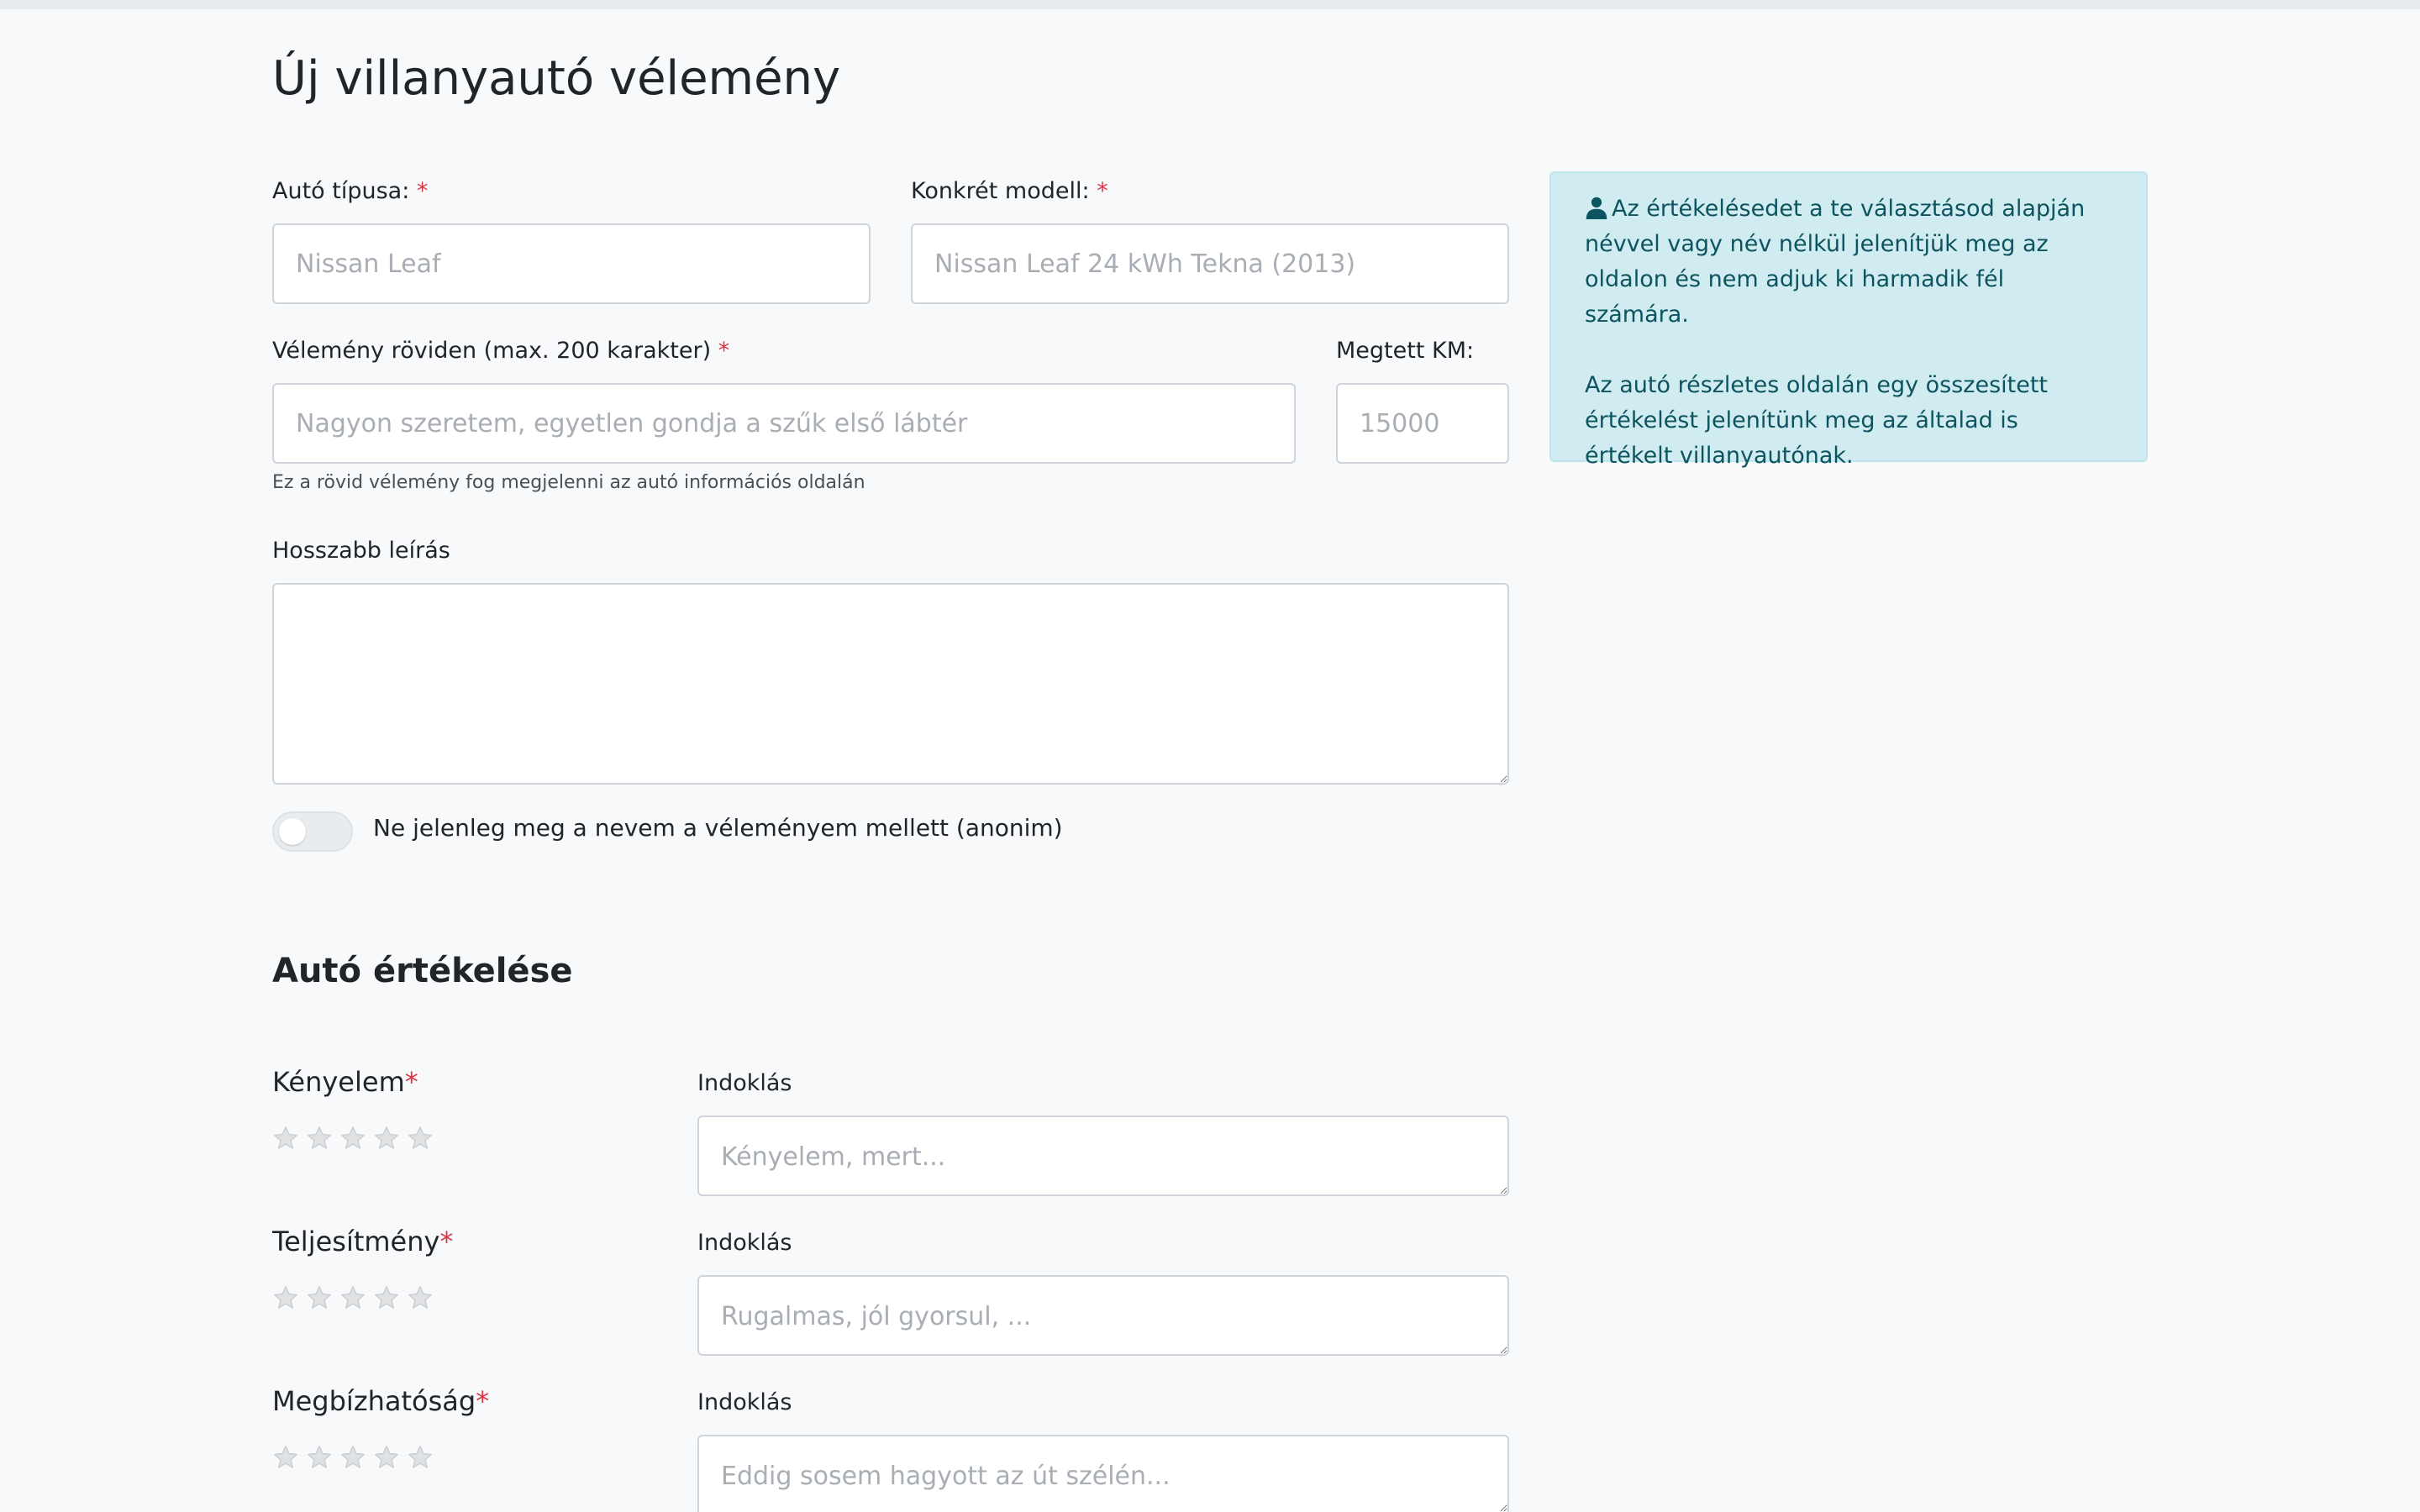 The image size is (2420, 1512). I want to click on reason-input-teljesitmeny, so click(1103, 1315).